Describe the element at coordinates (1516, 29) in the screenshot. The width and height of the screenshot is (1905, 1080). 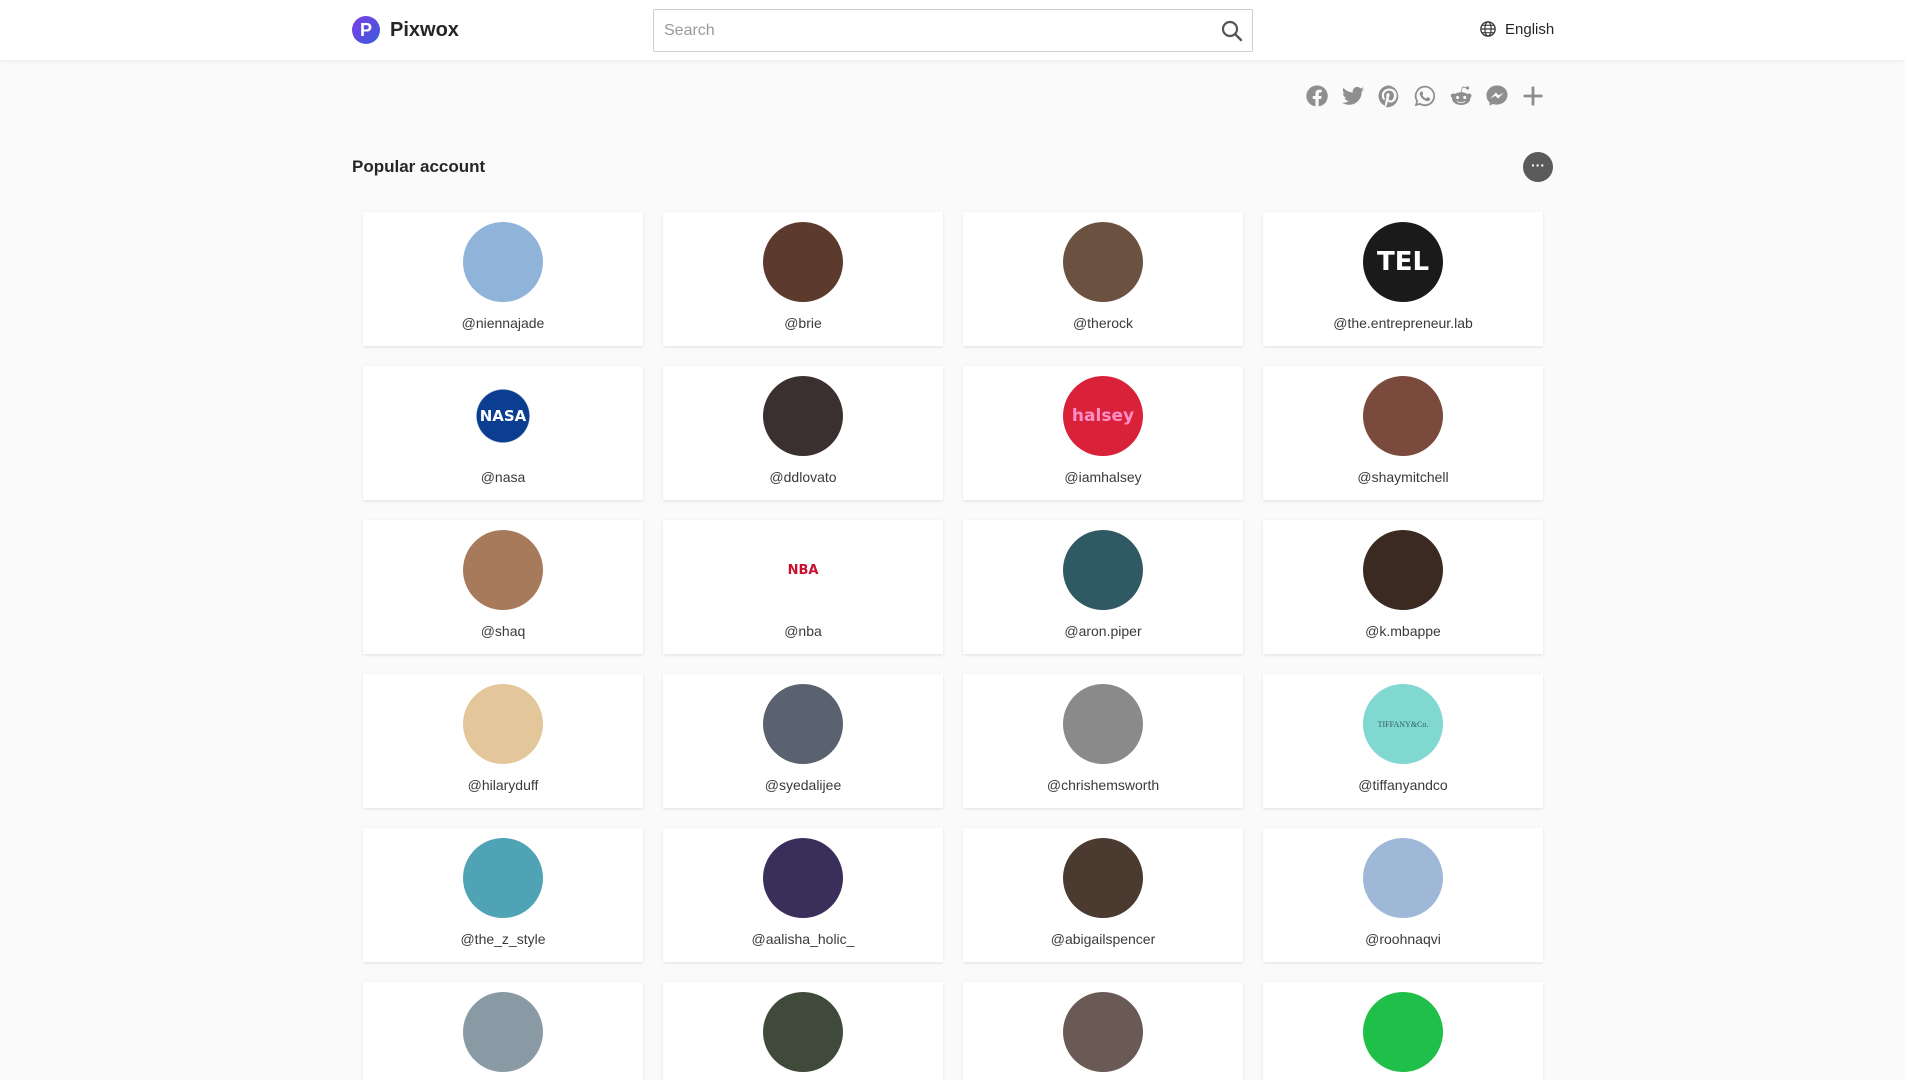
I see `language-selector: English` at that location.